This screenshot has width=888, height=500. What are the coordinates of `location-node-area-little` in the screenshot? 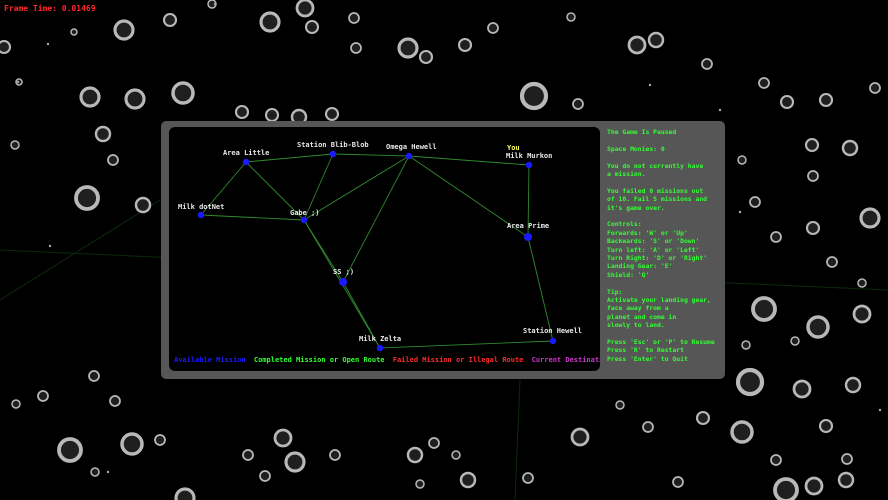 It's located at (246, 162).